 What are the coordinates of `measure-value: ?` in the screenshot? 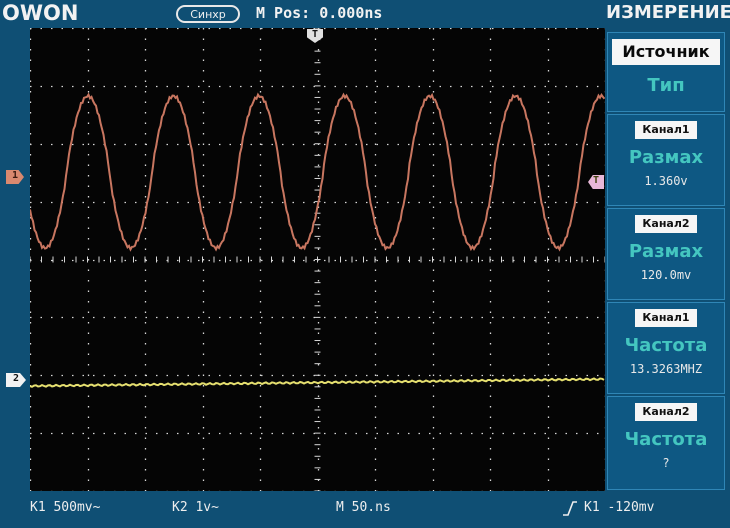 It's located at (666, 463).